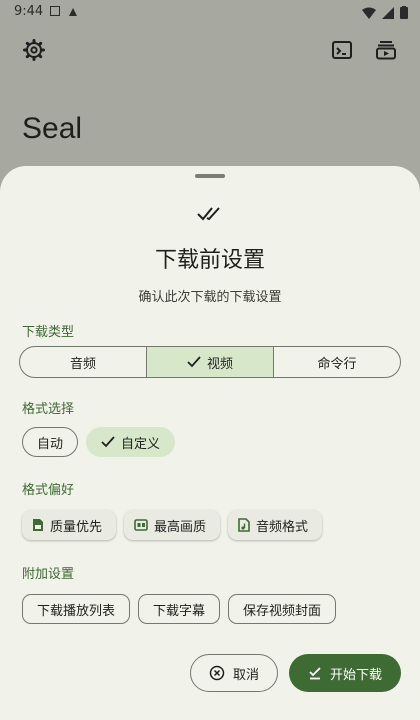 The image size is (420, 720). What do you see at coordinates (386, 50) in the screenshot?
I see `subscriptions-icon` at bounding box center [386, 50].